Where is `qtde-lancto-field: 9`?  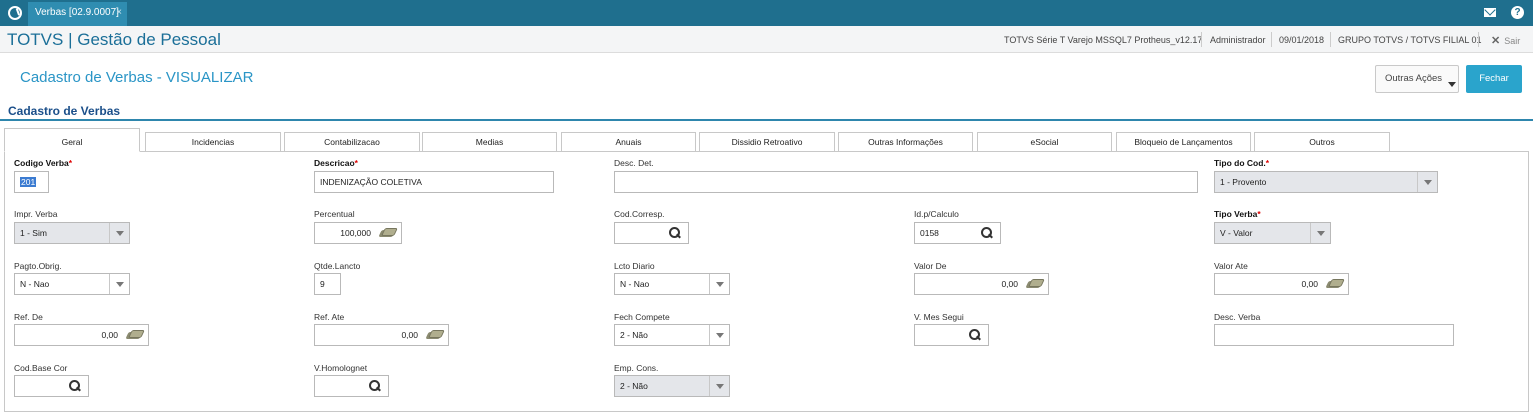 qtde-lancto-field: 9 is located at coordinates (327, 284).